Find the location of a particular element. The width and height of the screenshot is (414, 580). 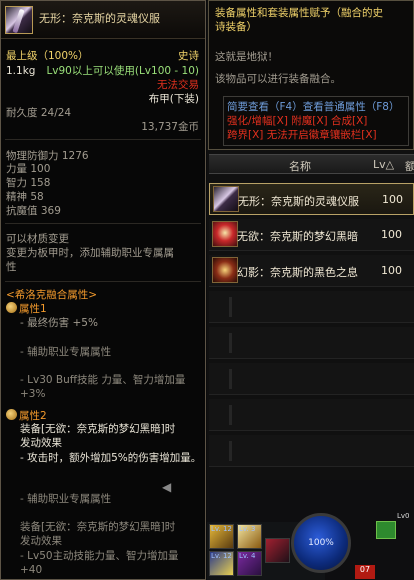

game-hud: Lv. 12 Lv. 3 Lv. 12 Lv. 4 100% Lv0 07 is located at coordinates (310, 530).